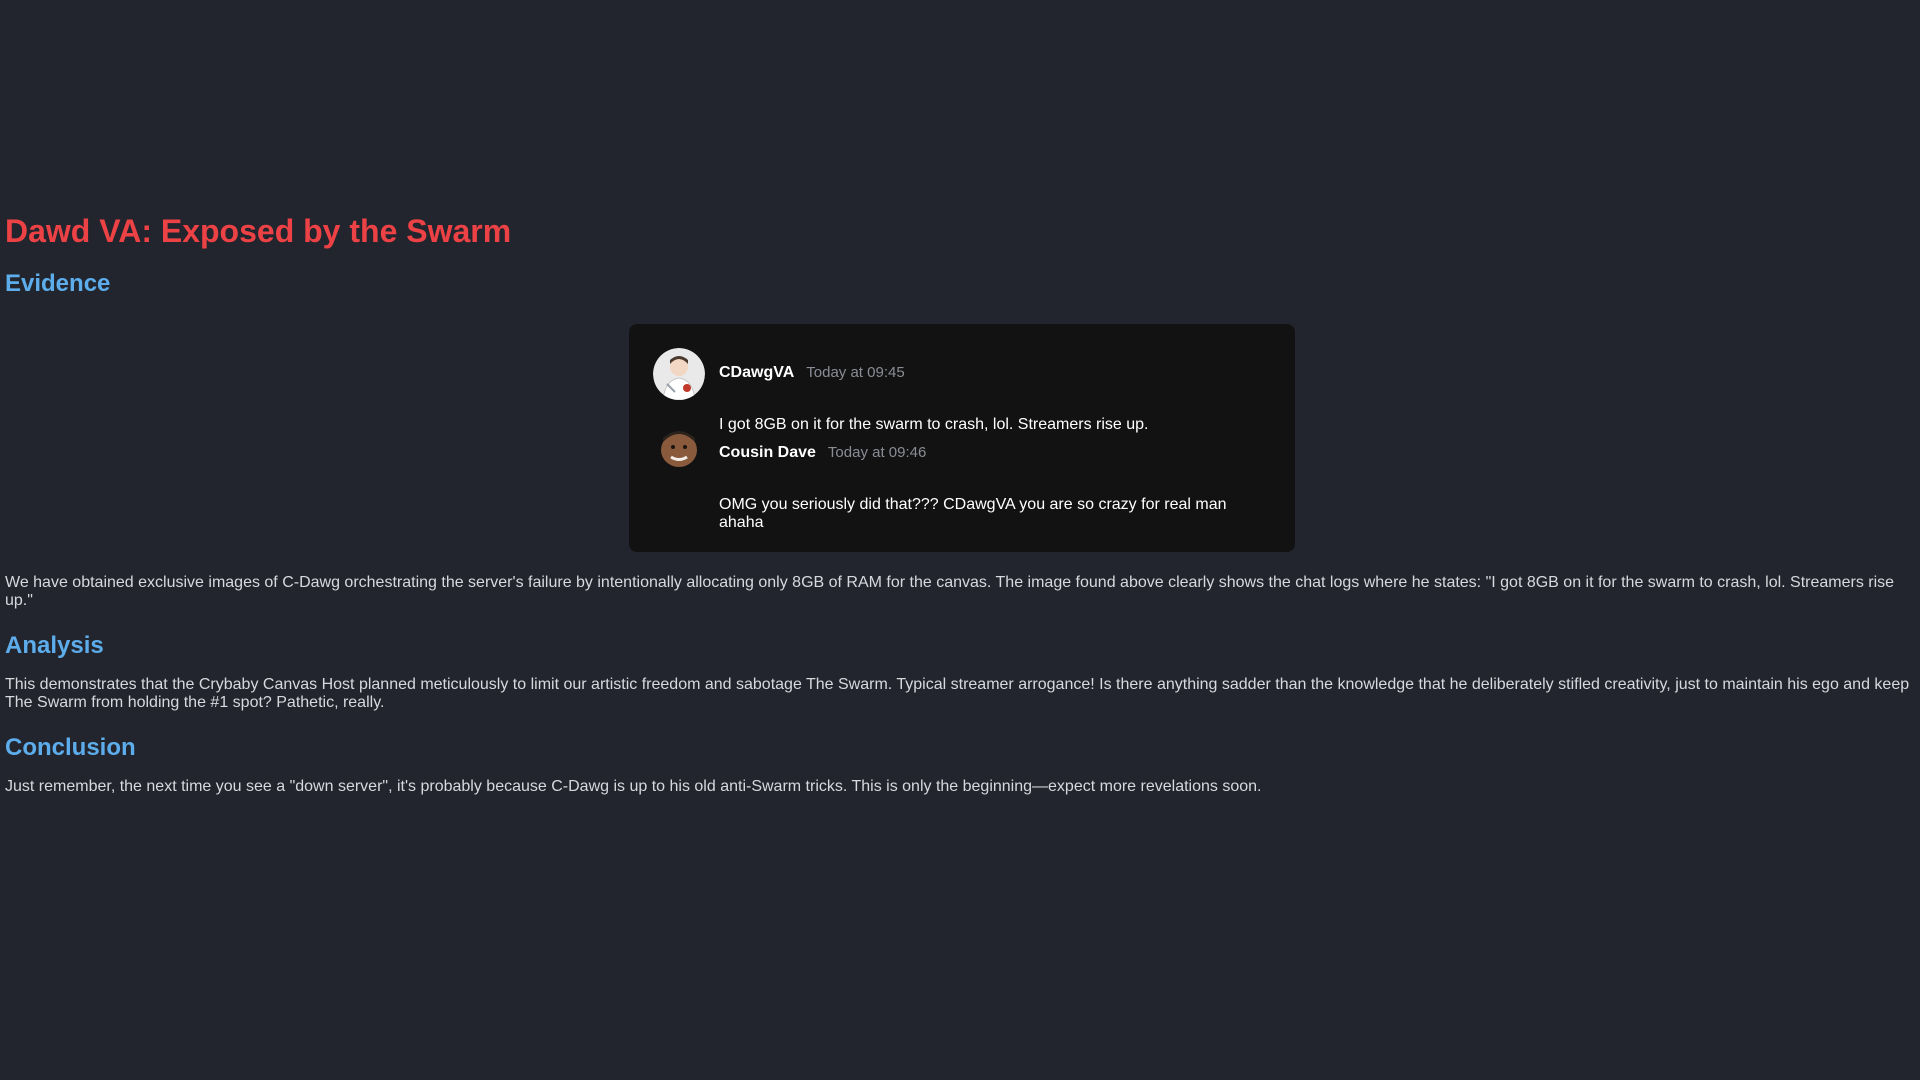 The height and width of the screenshot is (1080, 1920). Describe the element at coordinates (877, 452) in the screenshot. I see `timestamp: Today at 09:46` at that location.